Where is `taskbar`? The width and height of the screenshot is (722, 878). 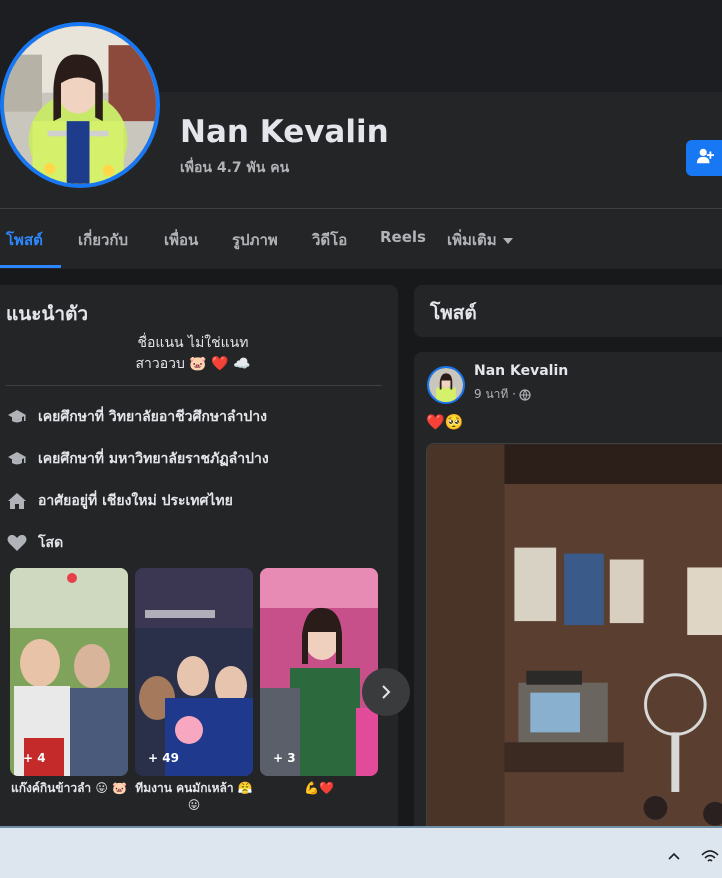
taskbar is located at coordinates (361, 853).